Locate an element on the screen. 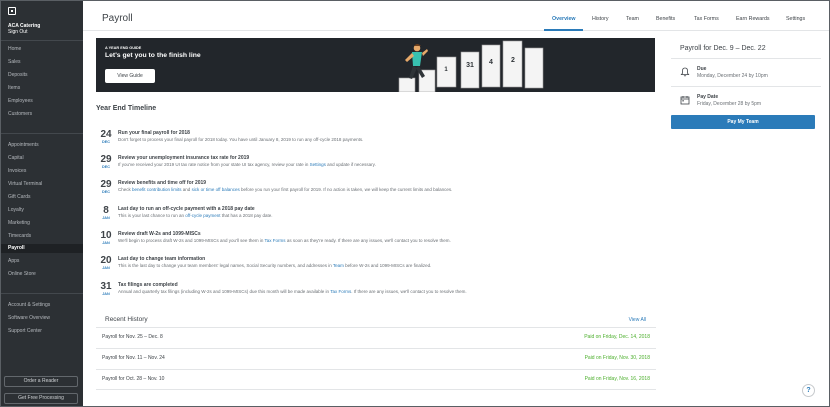  tab-benefits: Benefits is located at coordinates (665, 19).